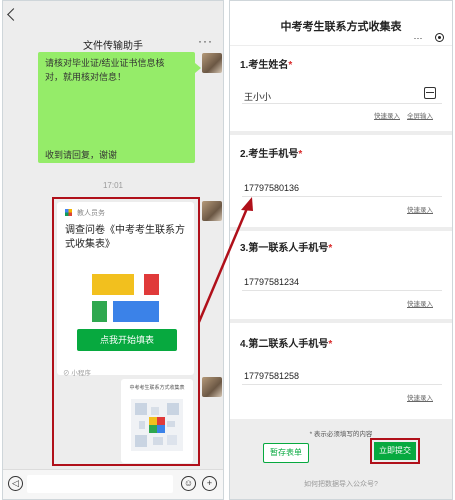  What do you see at coordinates (13, 14) in the screenshot?
I see `back-icon` at bounding box center [13, 14].